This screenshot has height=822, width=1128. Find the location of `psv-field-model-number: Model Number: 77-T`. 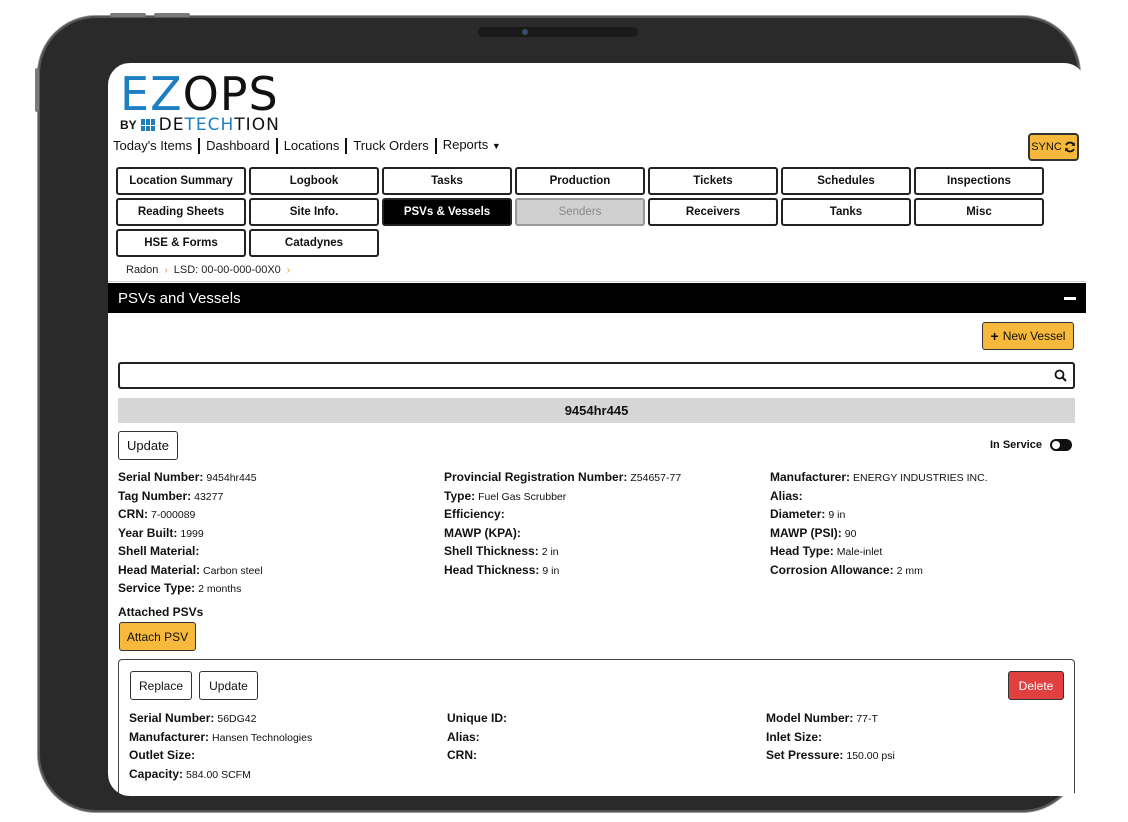

psv-field-model-number: Model Number: 77-T is located at coordinates (822, 718).